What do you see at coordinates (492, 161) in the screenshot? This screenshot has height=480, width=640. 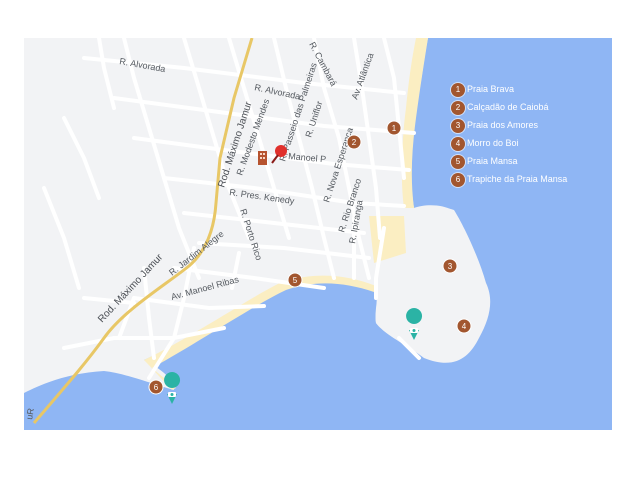 I see `legend-label-5: Praia Mansa` at bounding box center [492, 161].